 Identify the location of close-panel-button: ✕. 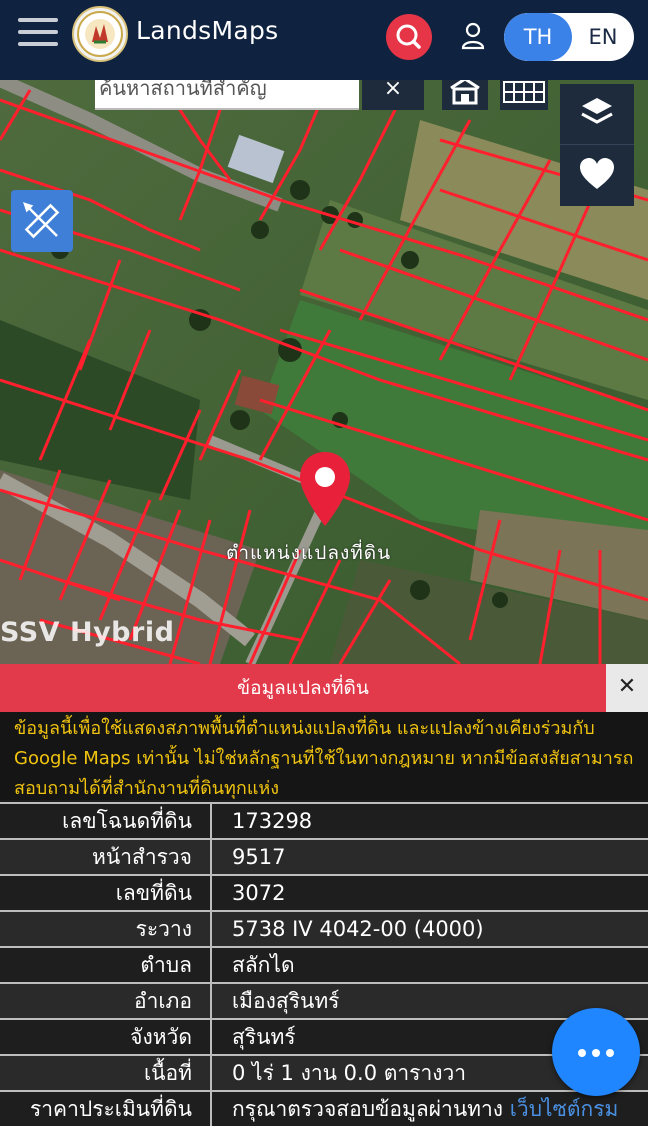
(627, 688).